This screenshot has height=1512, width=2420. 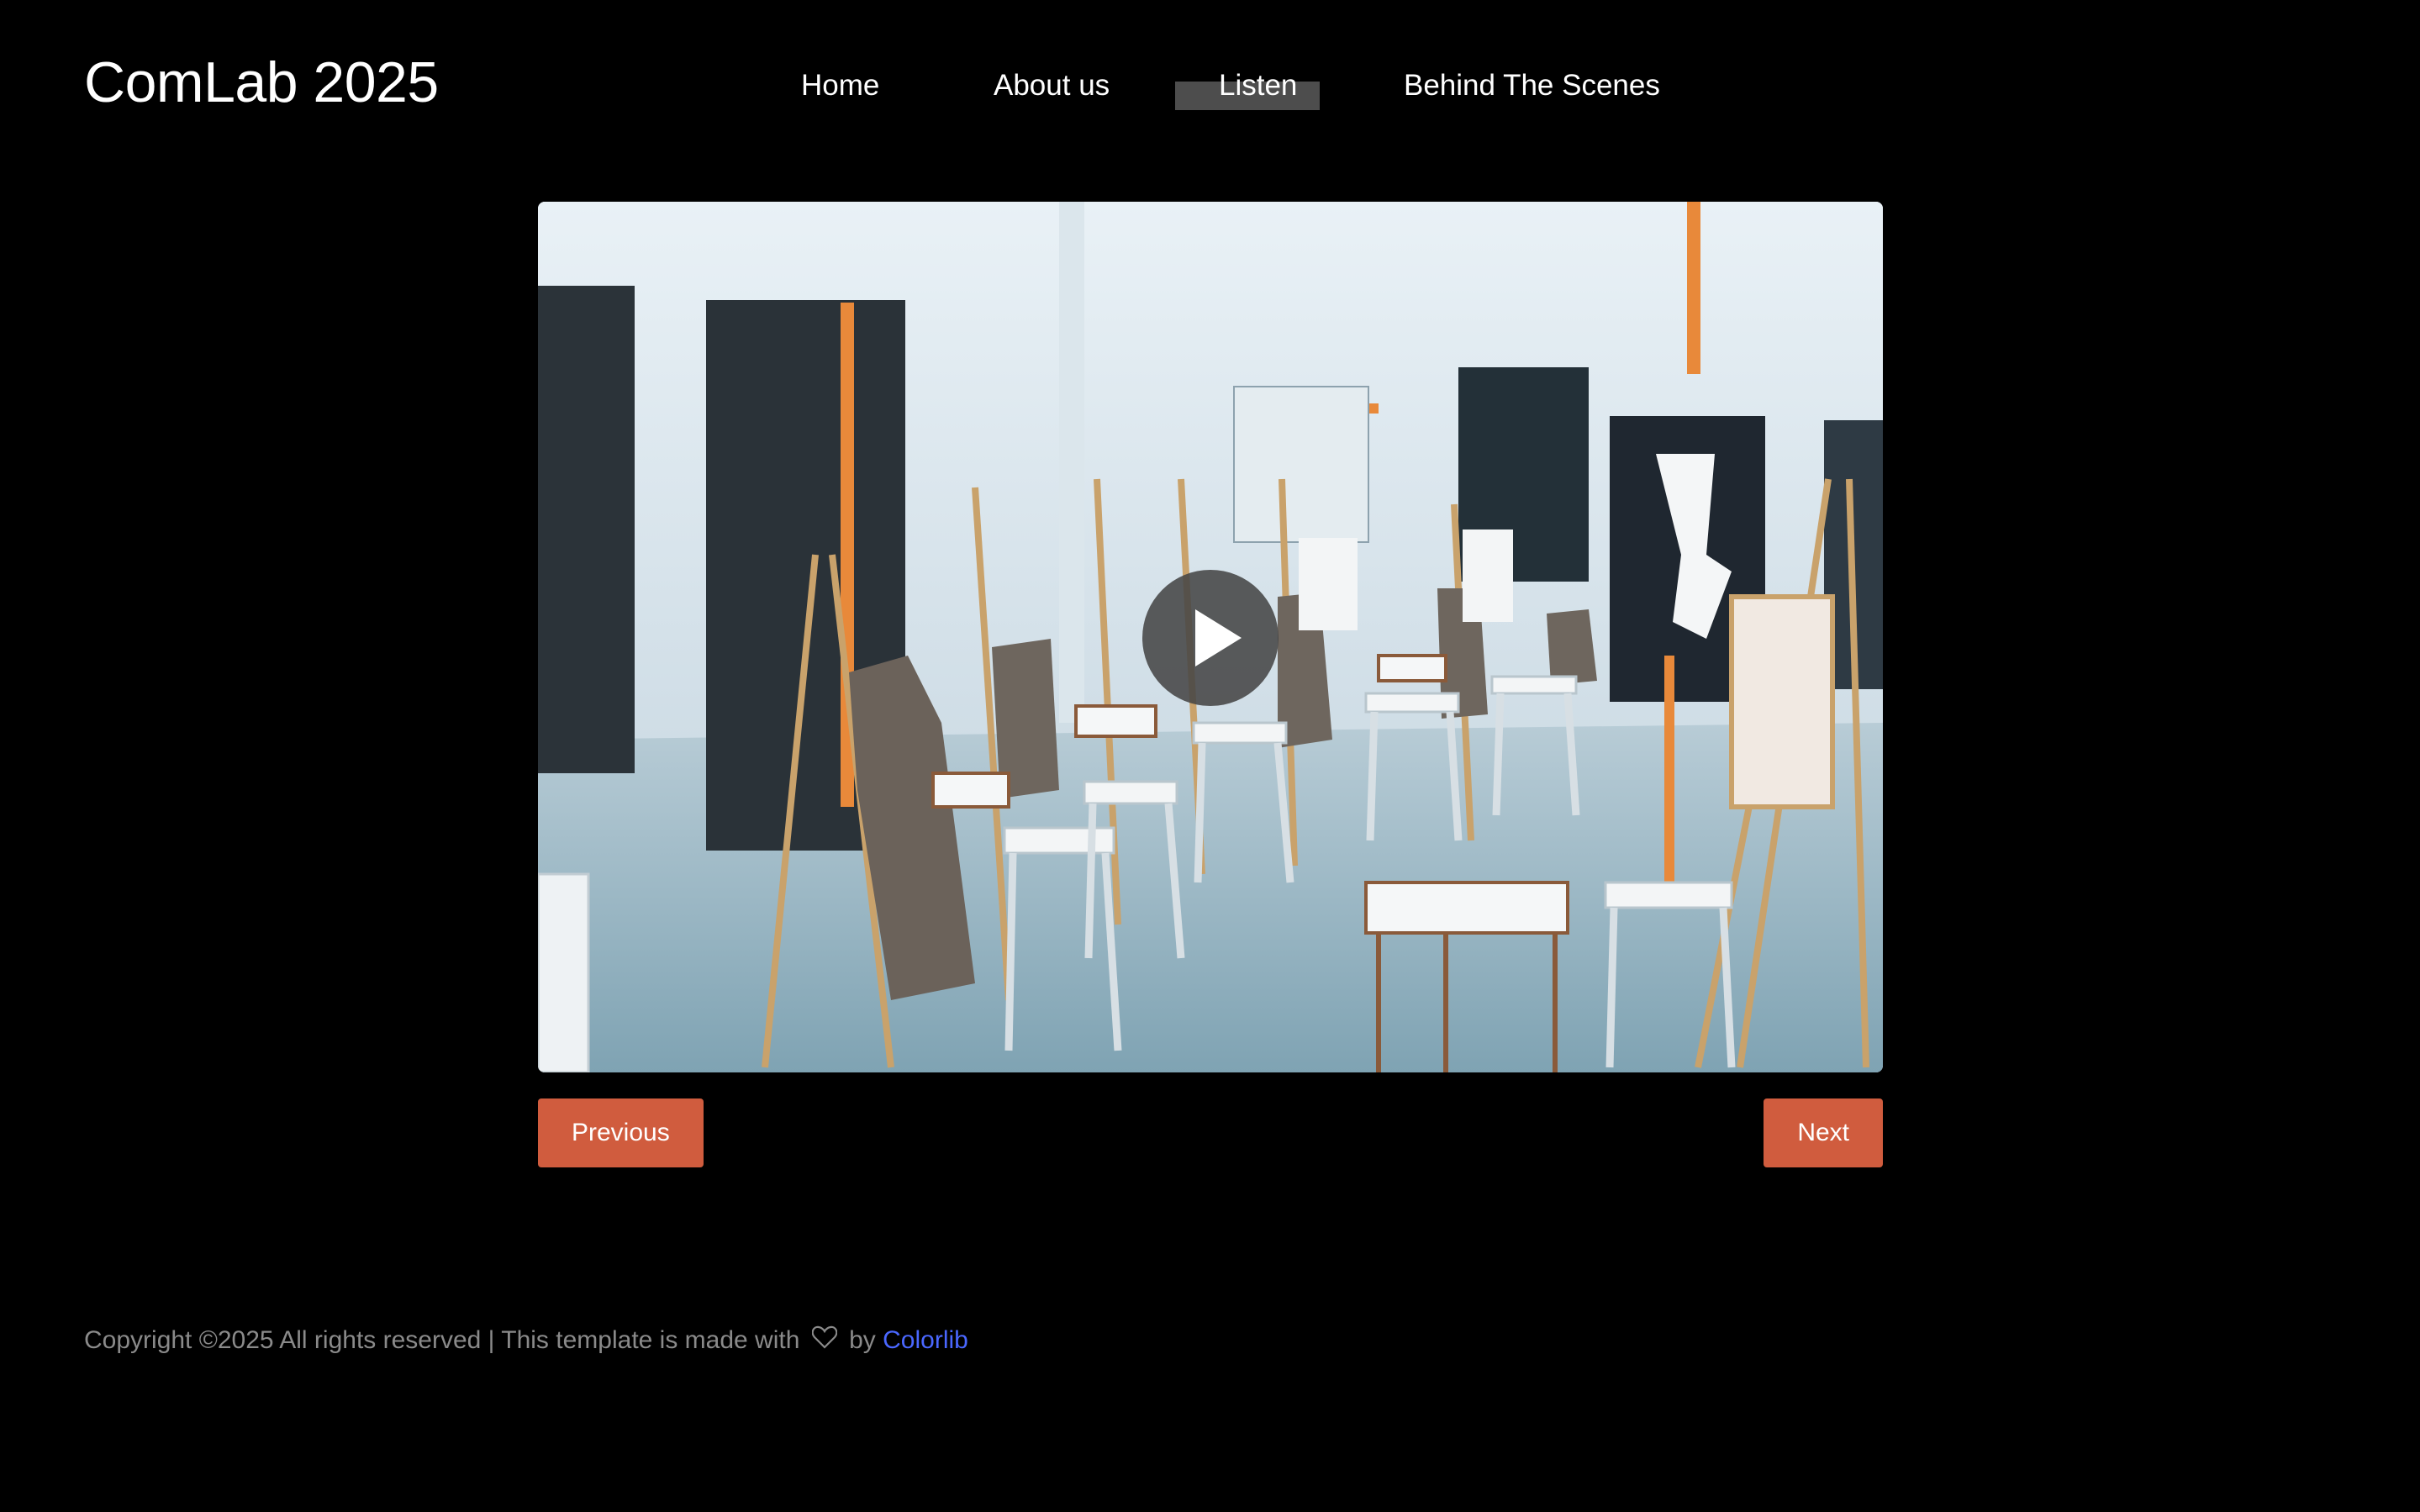 I want to click on nav-item-about-us: About us, so click(x=1052, y=86).